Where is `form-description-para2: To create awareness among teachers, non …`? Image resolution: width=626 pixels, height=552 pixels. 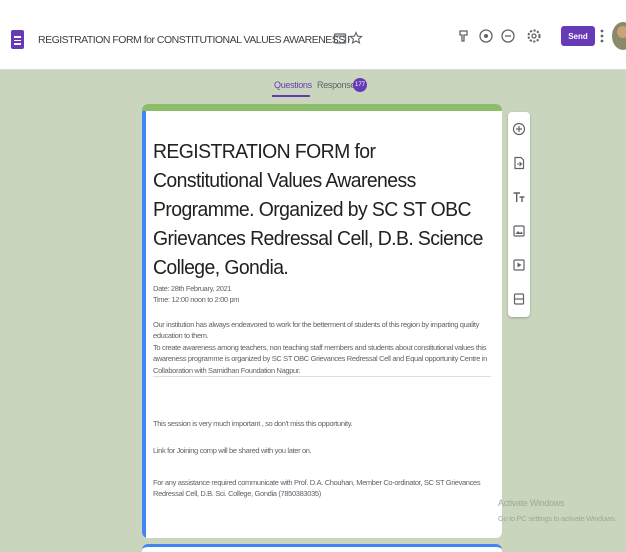
form-description-para2: To create awareness among teachers, non … is located at coordinates (320, 359).